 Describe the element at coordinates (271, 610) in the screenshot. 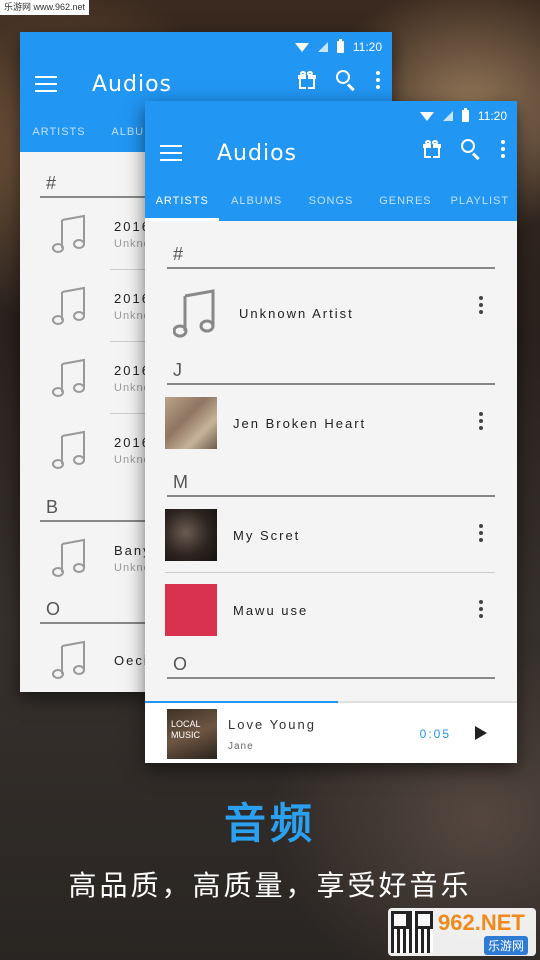

I see `artist-name: Mawu use` at that location.